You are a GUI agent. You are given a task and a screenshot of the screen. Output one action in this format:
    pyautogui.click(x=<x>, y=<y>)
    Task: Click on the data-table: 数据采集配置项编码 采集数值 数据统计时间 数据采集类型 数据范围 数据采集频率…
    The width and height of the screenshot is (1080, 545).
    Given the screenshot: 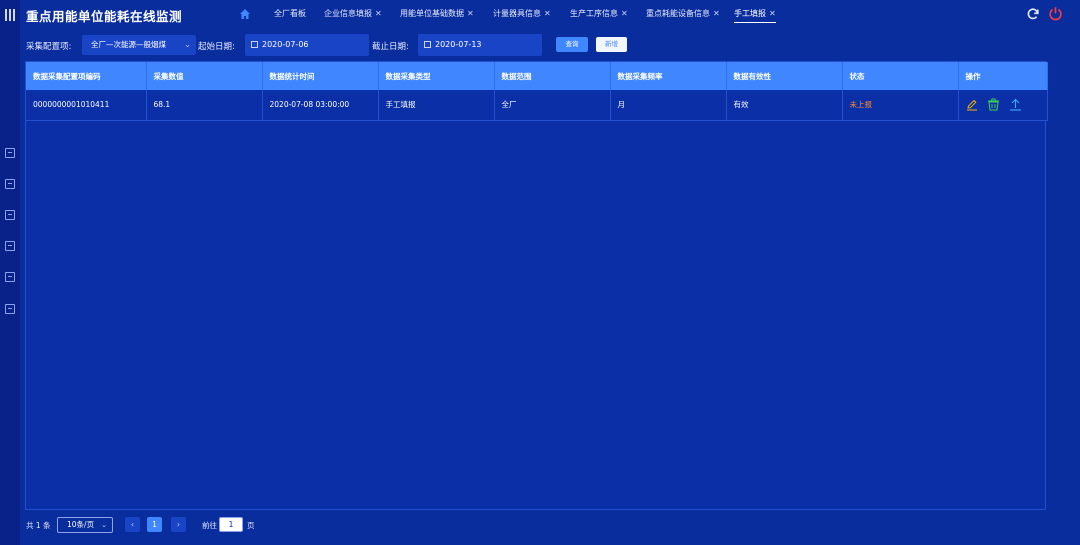 What is the action you would take?
    pyautogui.click(x=537, y=91)
    